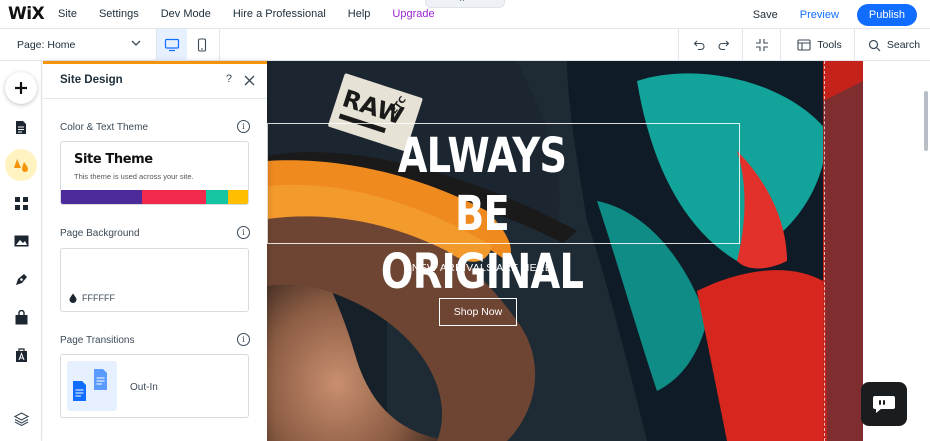  What do you see at coordinates (97, 340) in the screenshot?
I see `page-transitions-label: Page Transitions` at bounding box center [97, 340].